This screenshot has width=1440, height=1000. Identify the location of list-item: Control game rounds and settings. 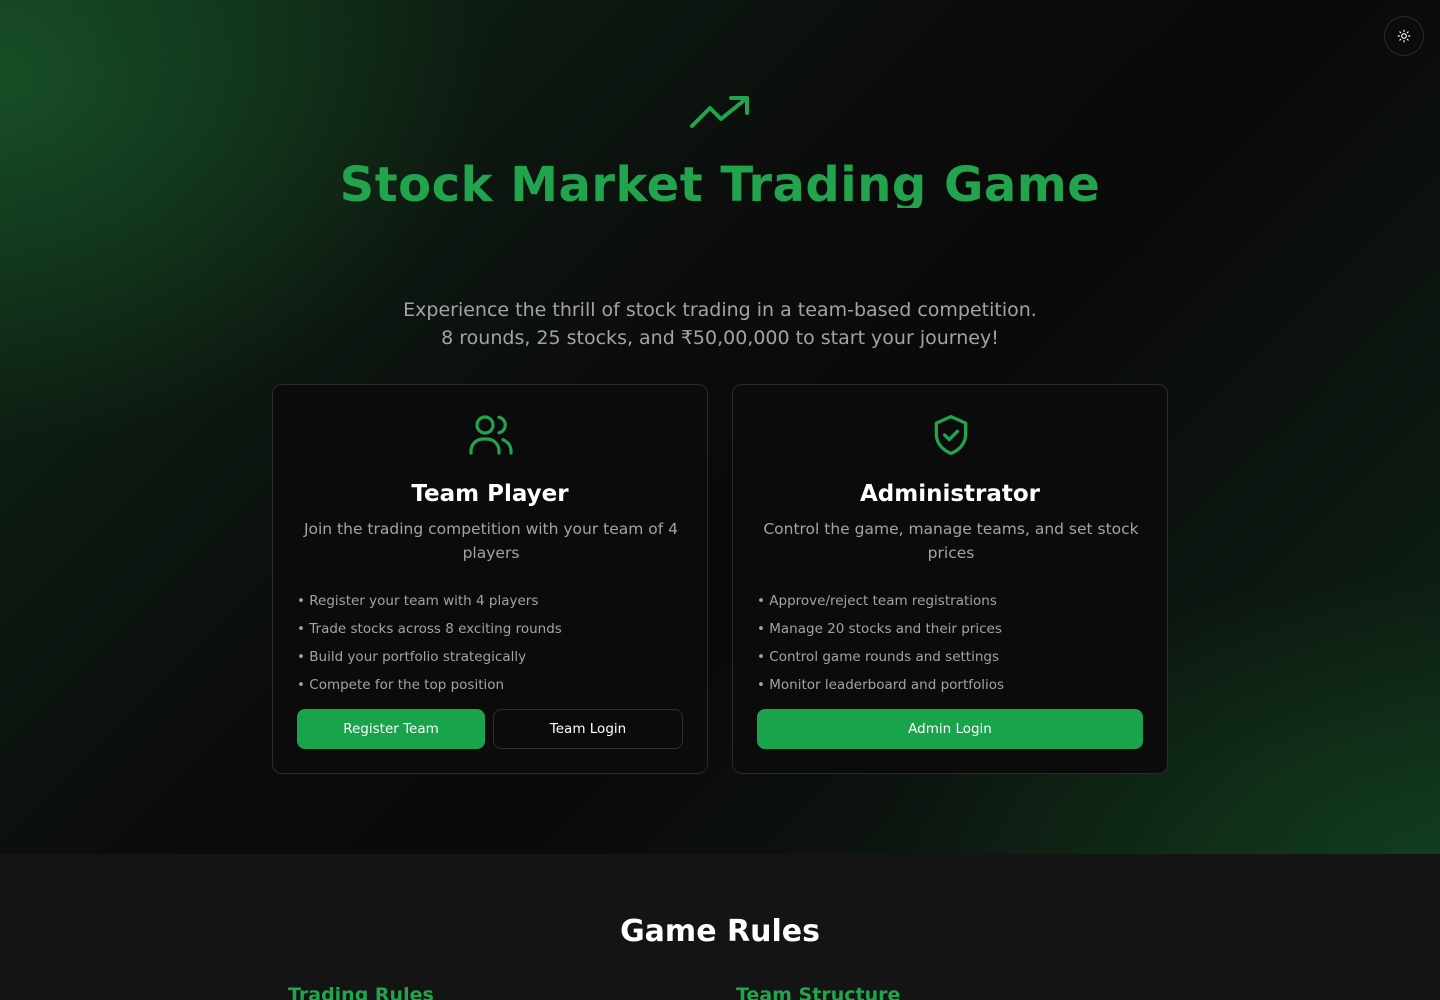
(880, 657).